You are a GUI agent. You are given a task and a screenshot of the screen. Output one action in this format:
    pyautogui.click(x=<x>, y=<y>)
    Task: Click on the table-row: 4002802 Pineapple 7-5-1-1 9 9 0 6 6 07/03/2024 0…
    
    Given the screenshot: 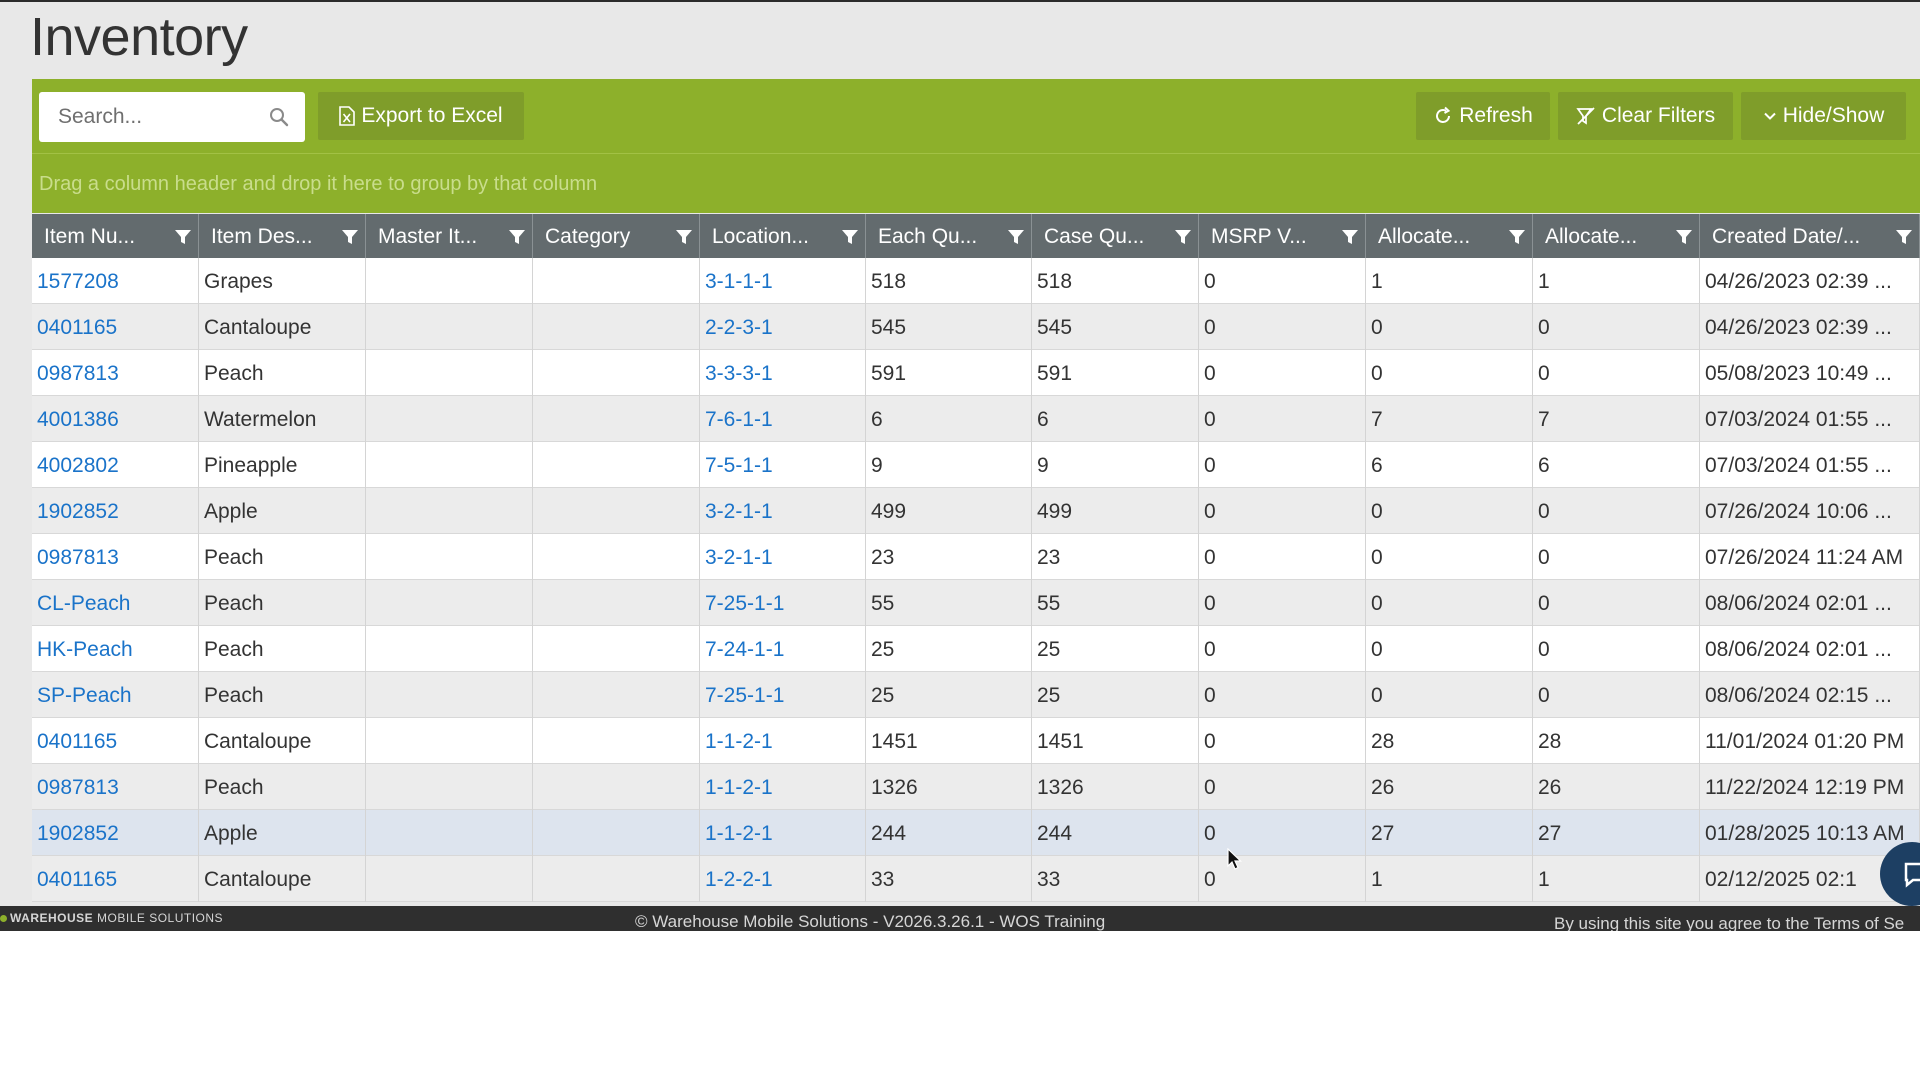 What is the action you would take?
    pyautogui.click(x=976, y=465)
    